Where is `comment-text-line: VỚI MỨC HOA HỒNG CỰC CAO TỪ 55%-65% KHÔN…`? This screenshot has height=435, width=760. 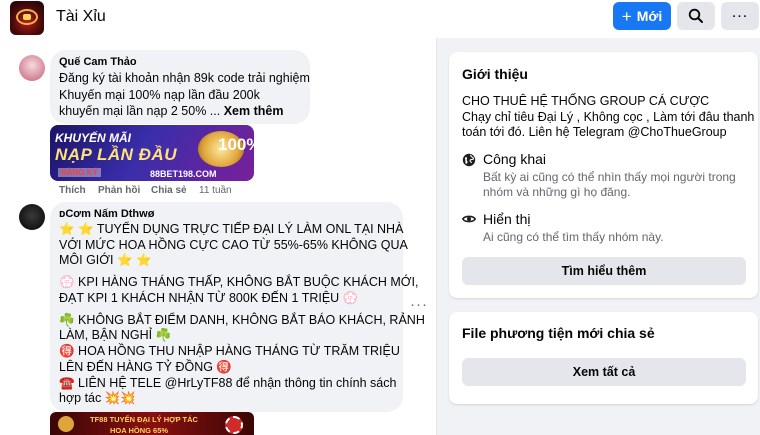
comment-text-line: VỚI MỨC HOA HỒNG CỰC CAO TỪ 55%-65% KHÔN… is located at coordinates (233, 245).